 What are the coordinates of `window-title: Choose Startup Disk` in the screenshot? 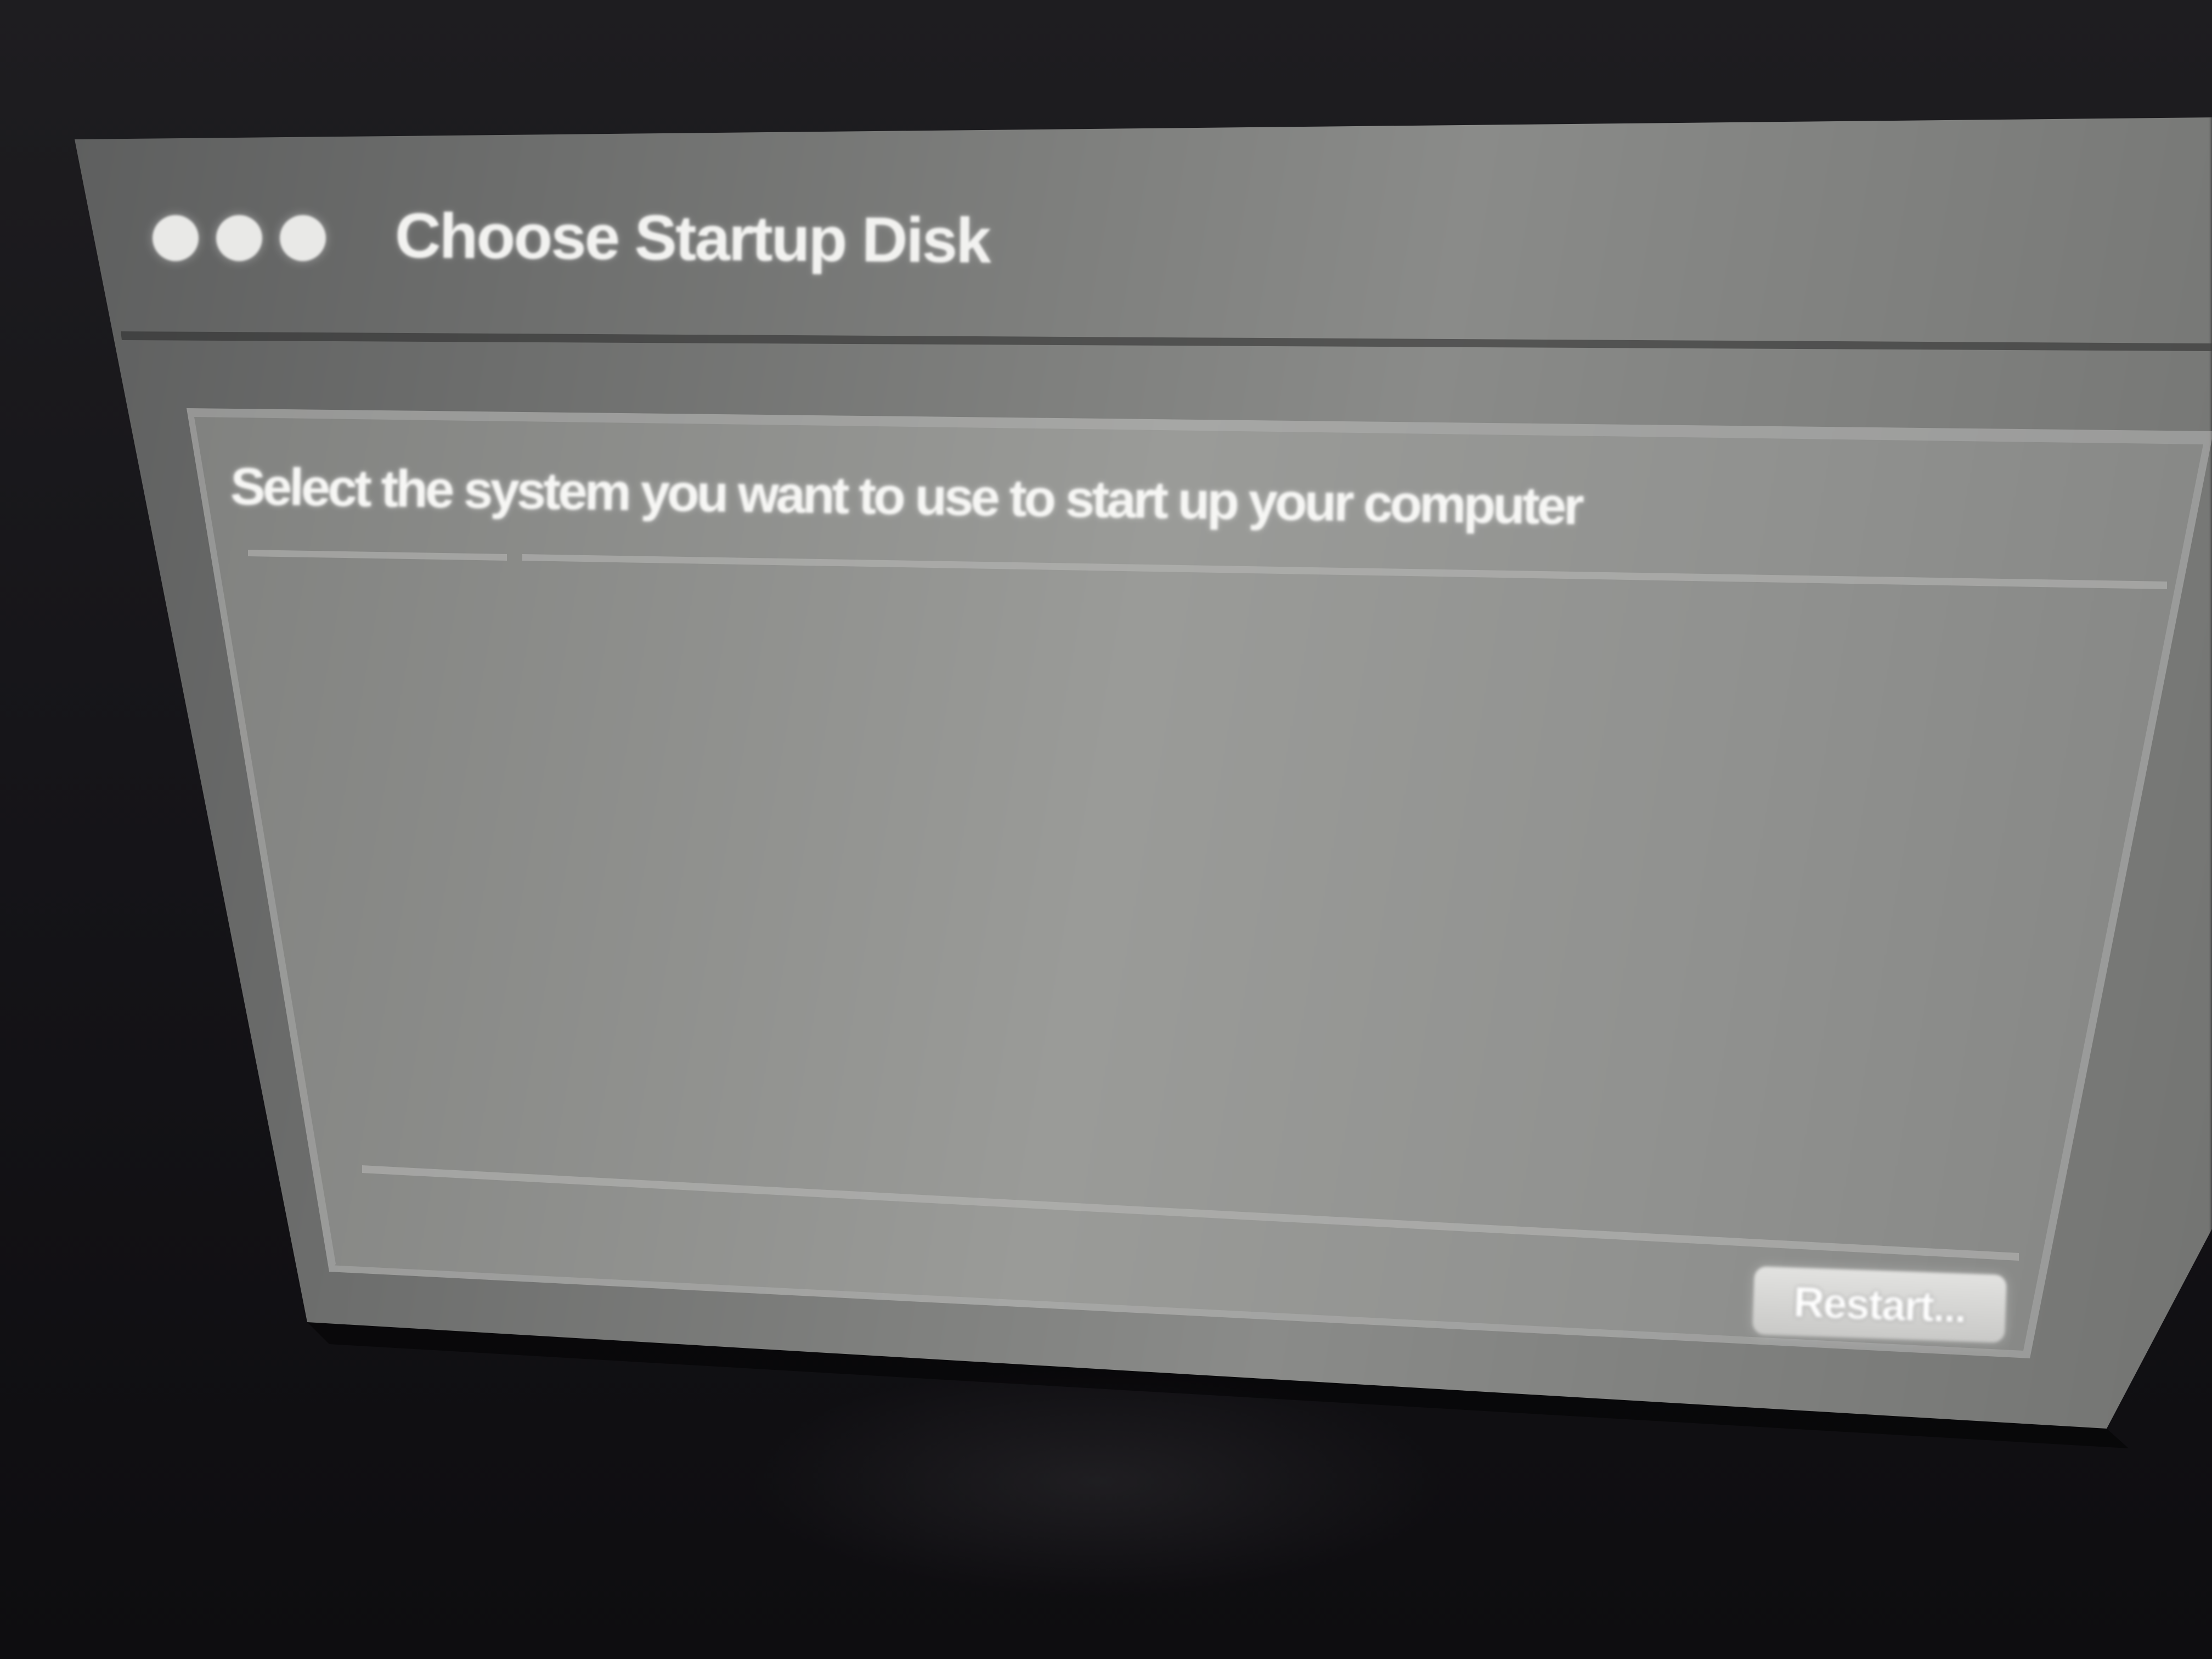 It's located at (692, 238).